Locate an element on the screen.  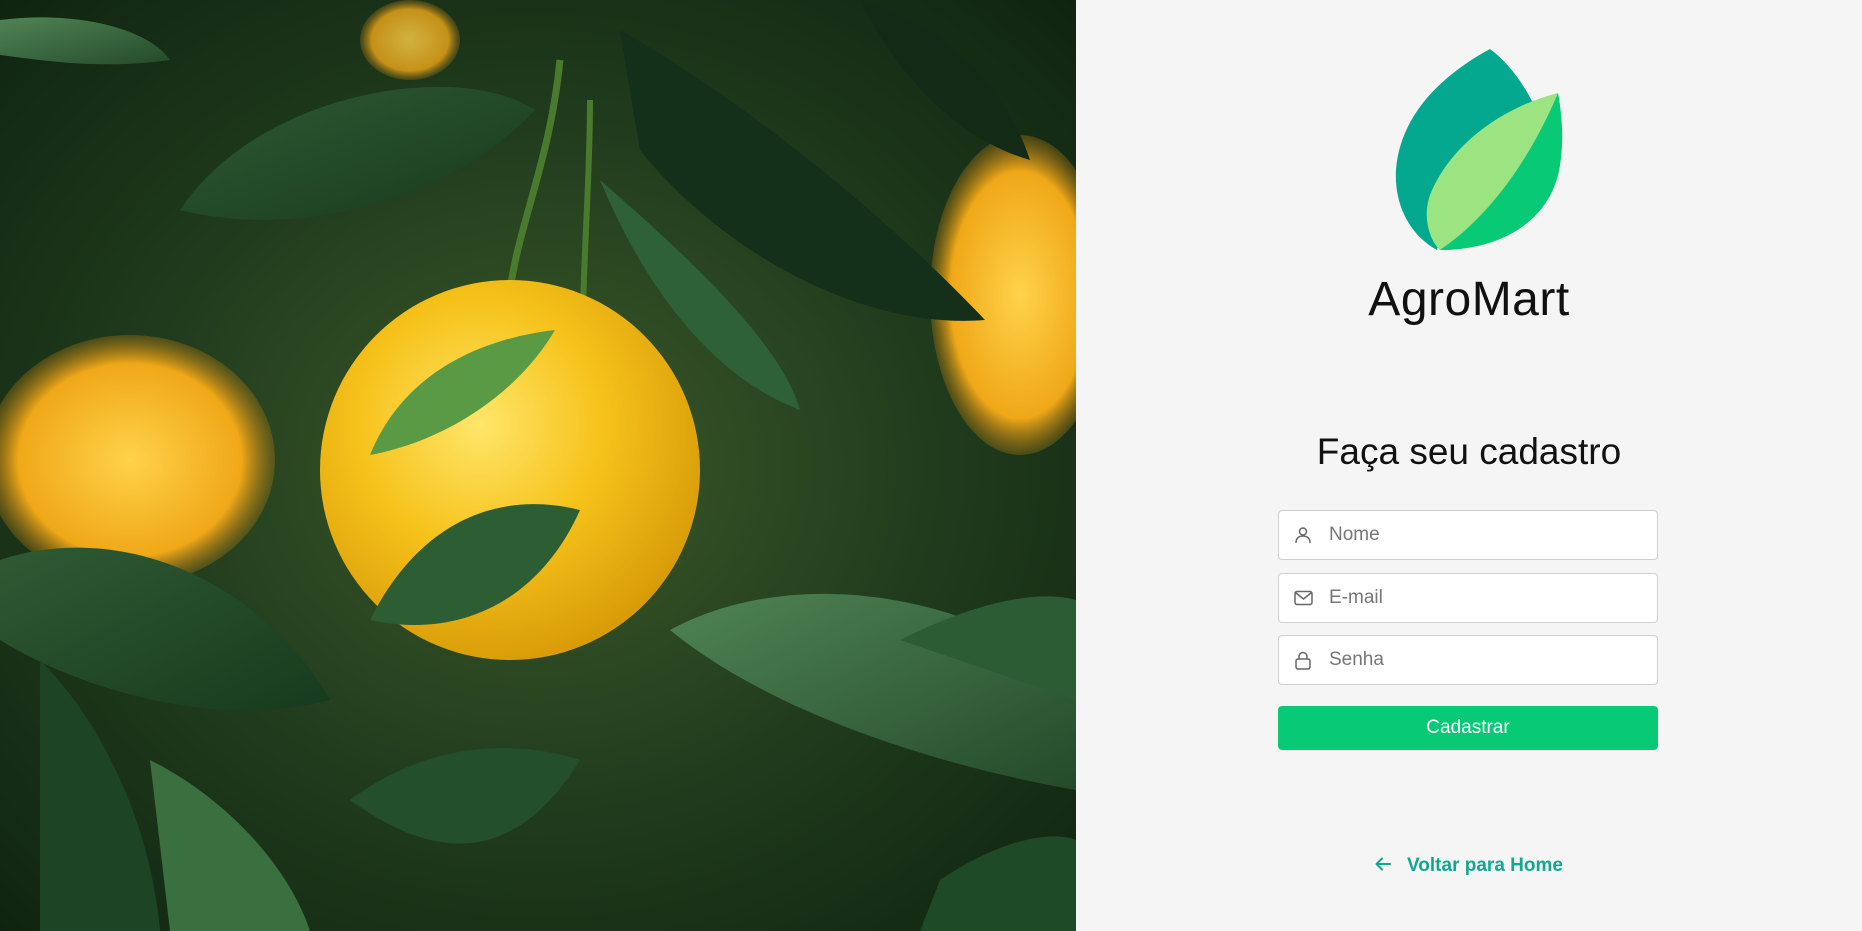
password-input is located at coordinates (1479, 660).